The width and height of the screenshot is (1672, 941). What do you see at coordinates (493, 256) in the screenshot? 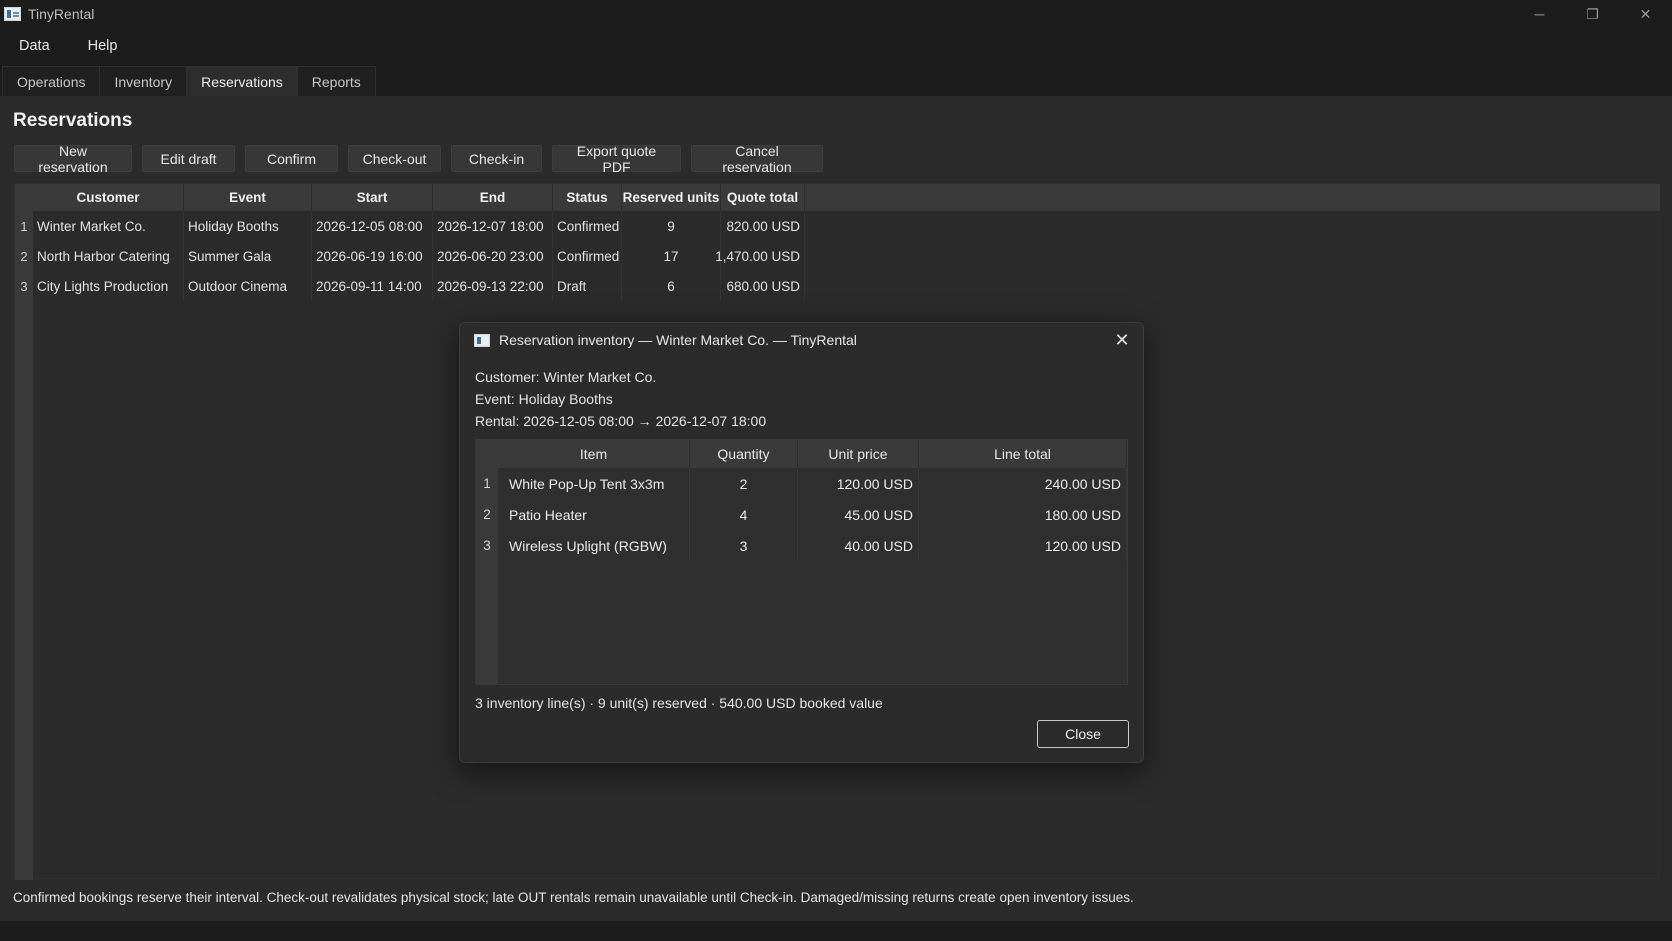
I see `cell-end: 2026-06-20 23:00` at bounding box center [493, 256].